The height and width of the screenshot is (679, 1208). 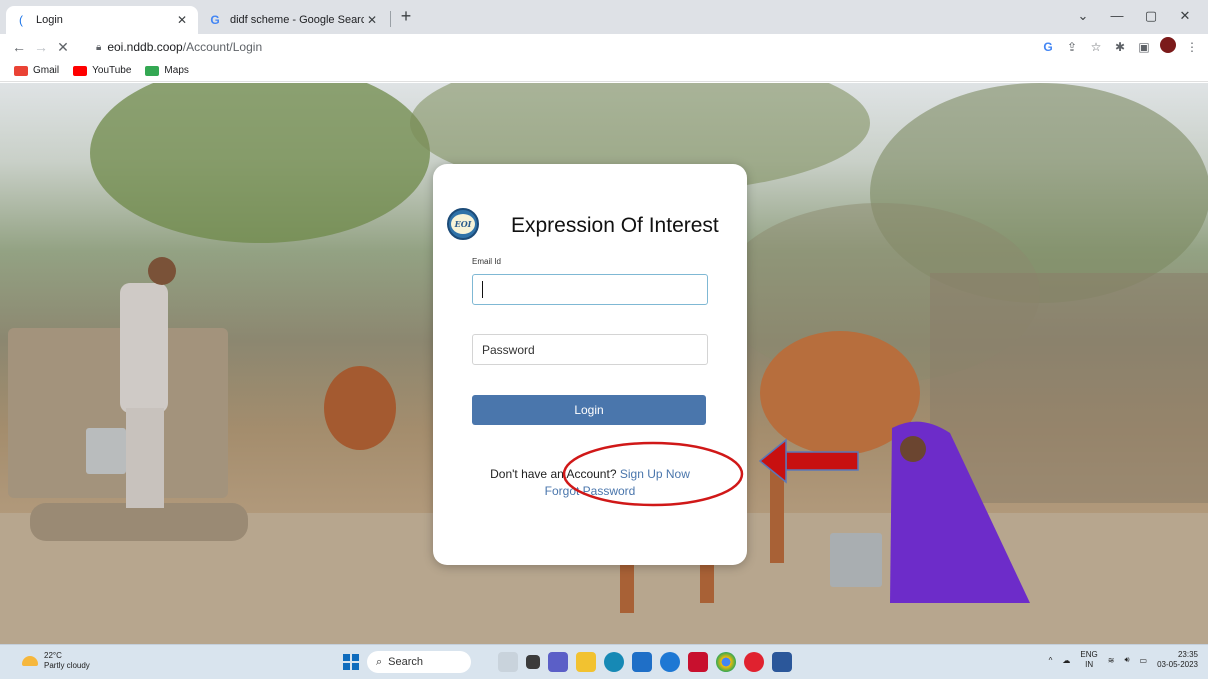 I want to click on volume-icon: 🔊︎, so click(x=1126, y=660).